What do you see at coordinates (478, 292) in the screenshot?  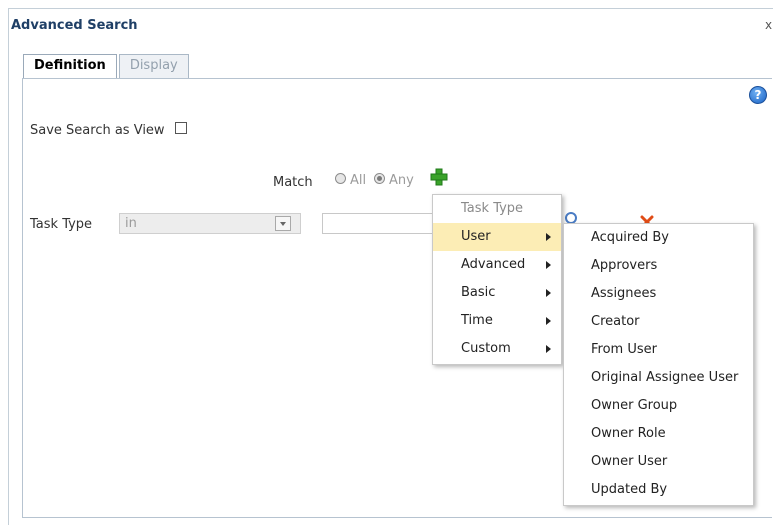 I see `menu-item-label: Basic` at bounding box center [478, 292].